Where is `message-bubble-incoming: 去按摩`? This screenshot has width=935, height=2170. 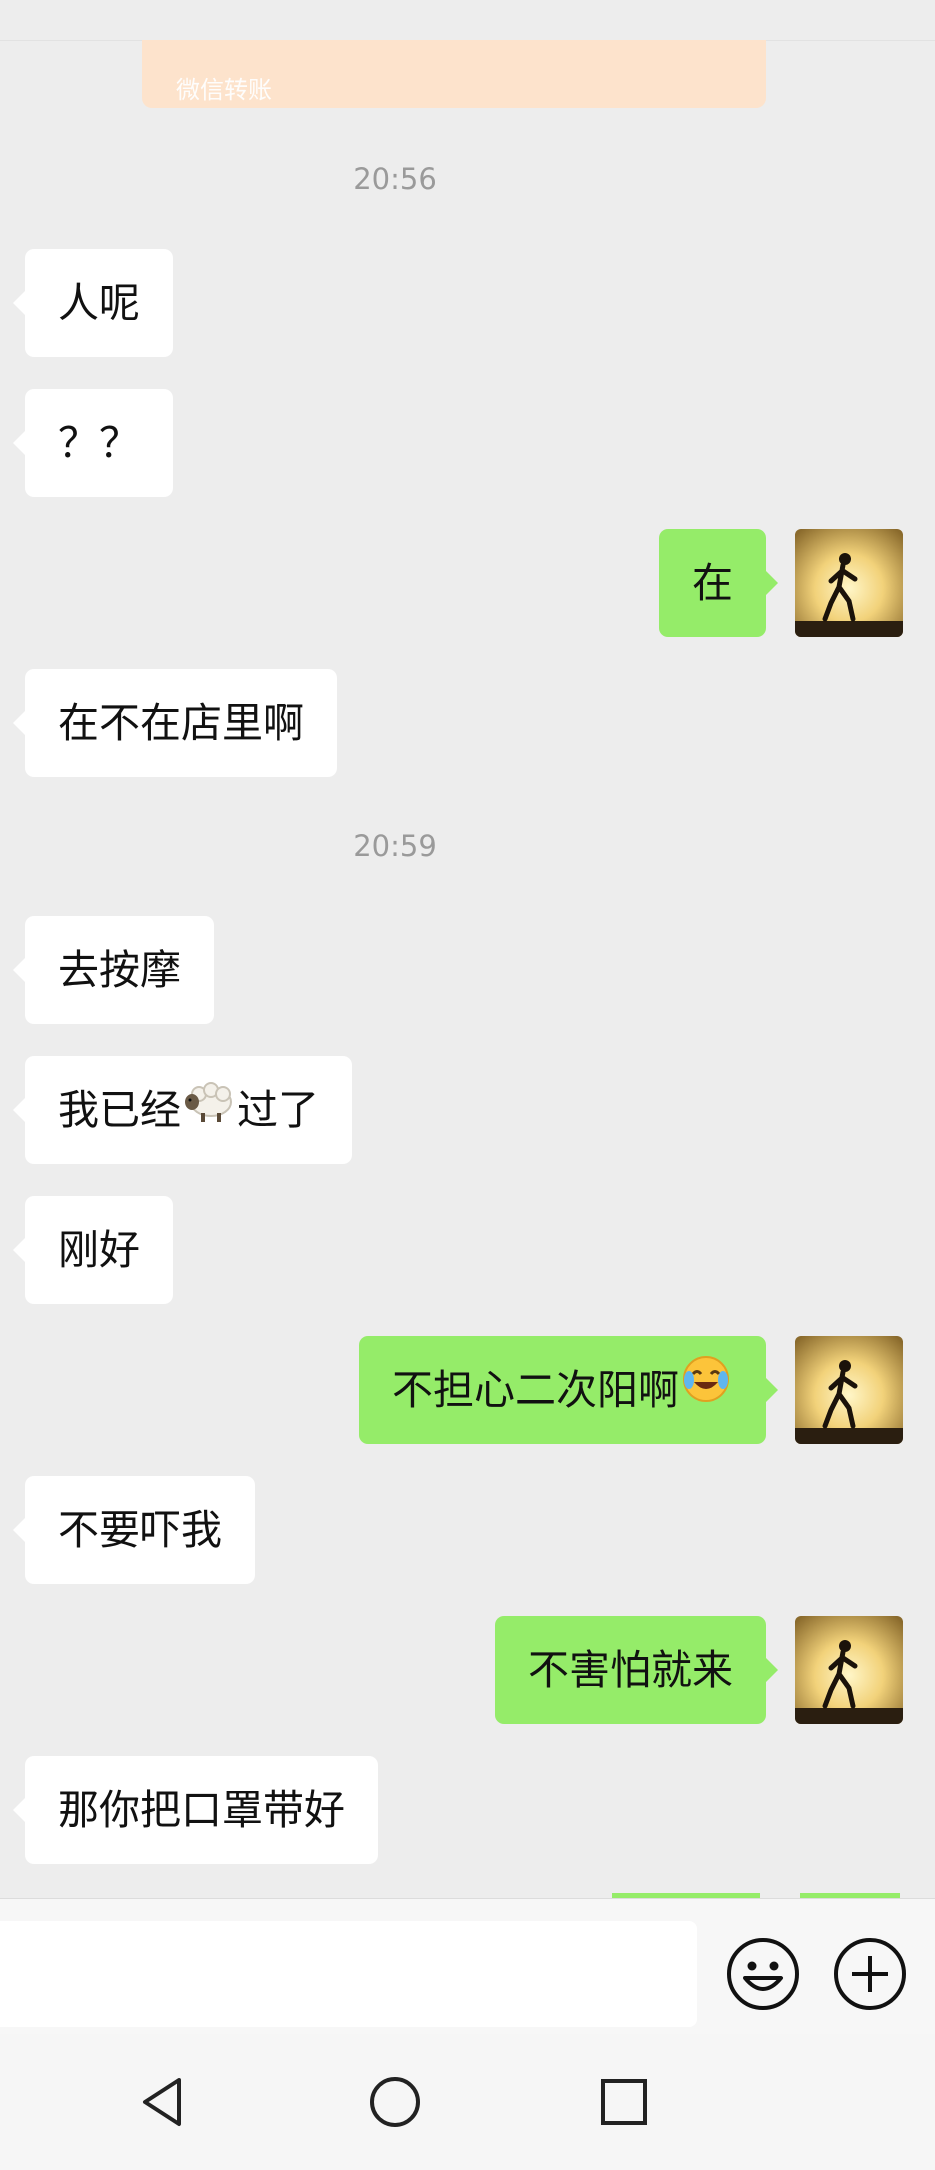
message-bubble-incoming: 去按摩 is located at coordinates (113, 970).